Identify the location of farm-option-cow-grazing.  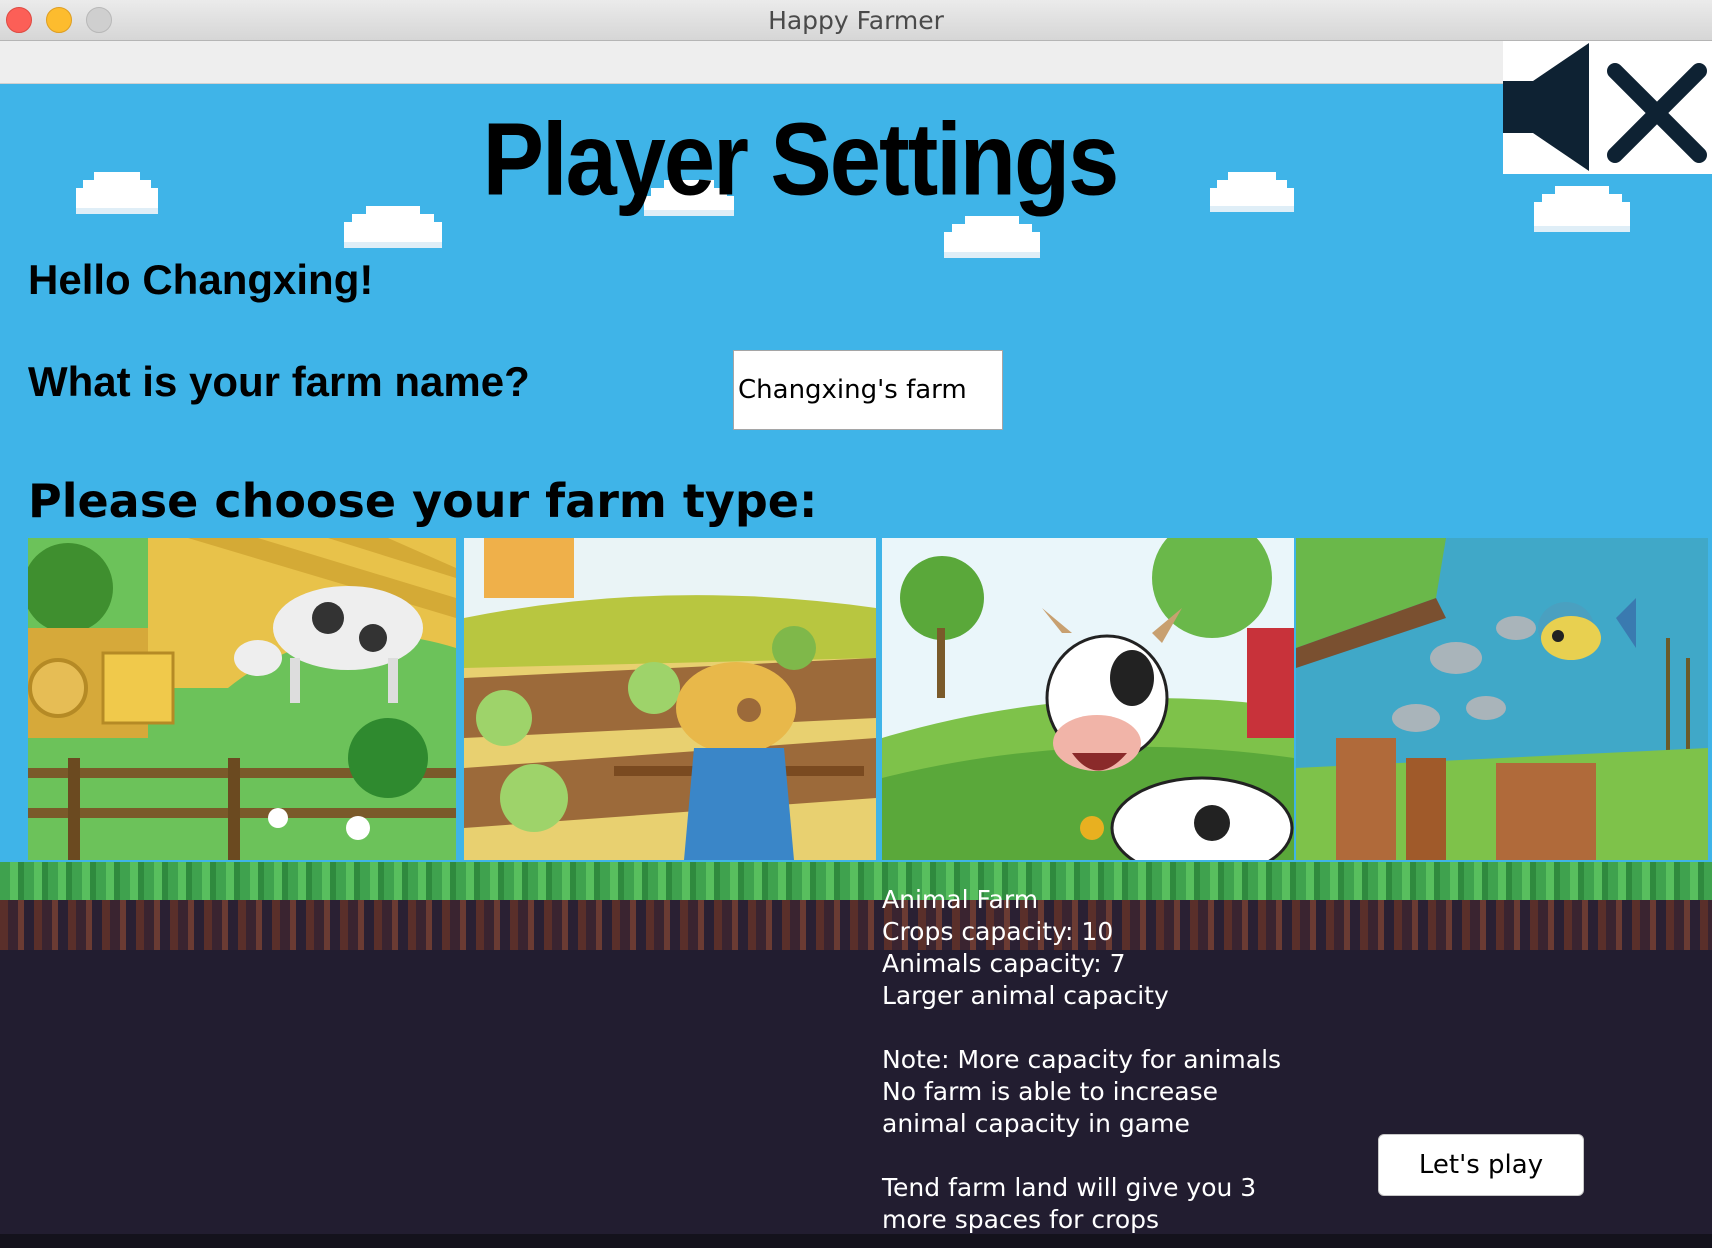
(242, 699).